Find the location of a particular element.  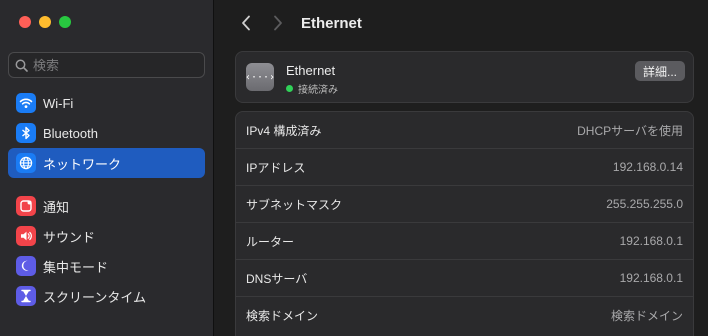

info-row-ip-address: IPアドレス 192.168.0.14 is located at coordinates (464, 167).